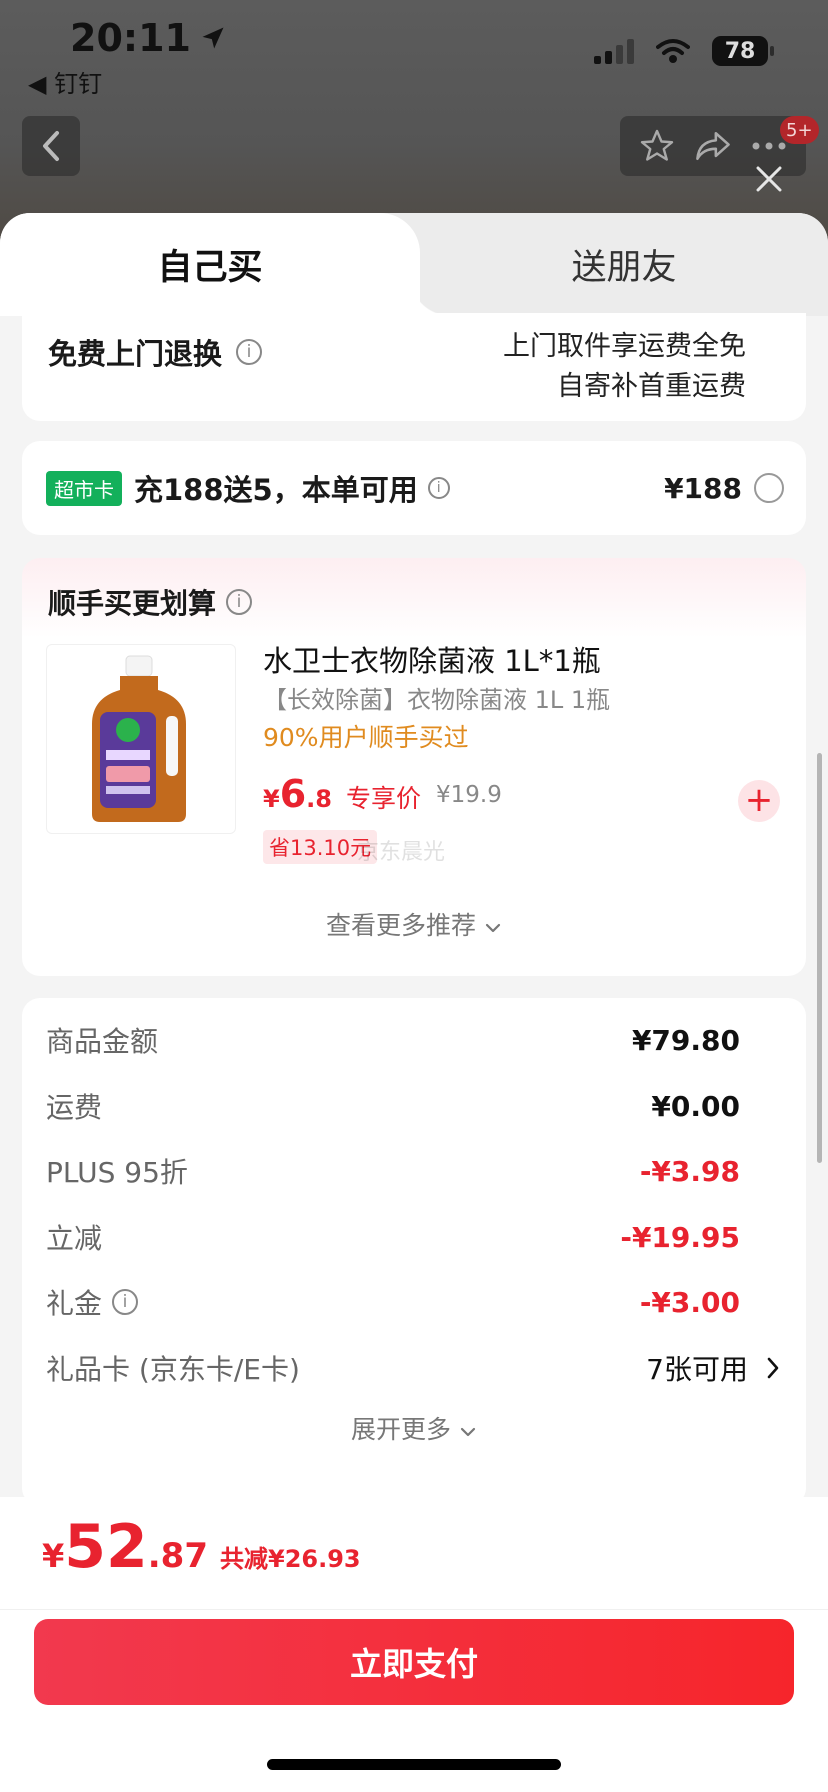  What do you see at coordinates (401, 852) in the screenshot?
I see `watermark: 京东晨光` at bounding box center [401, 852].